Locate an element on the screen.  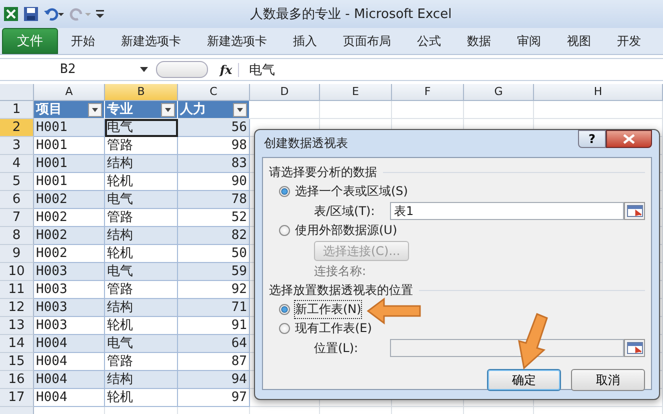
connection-name-label: 连接名称: is located at coordinates (340, 271).